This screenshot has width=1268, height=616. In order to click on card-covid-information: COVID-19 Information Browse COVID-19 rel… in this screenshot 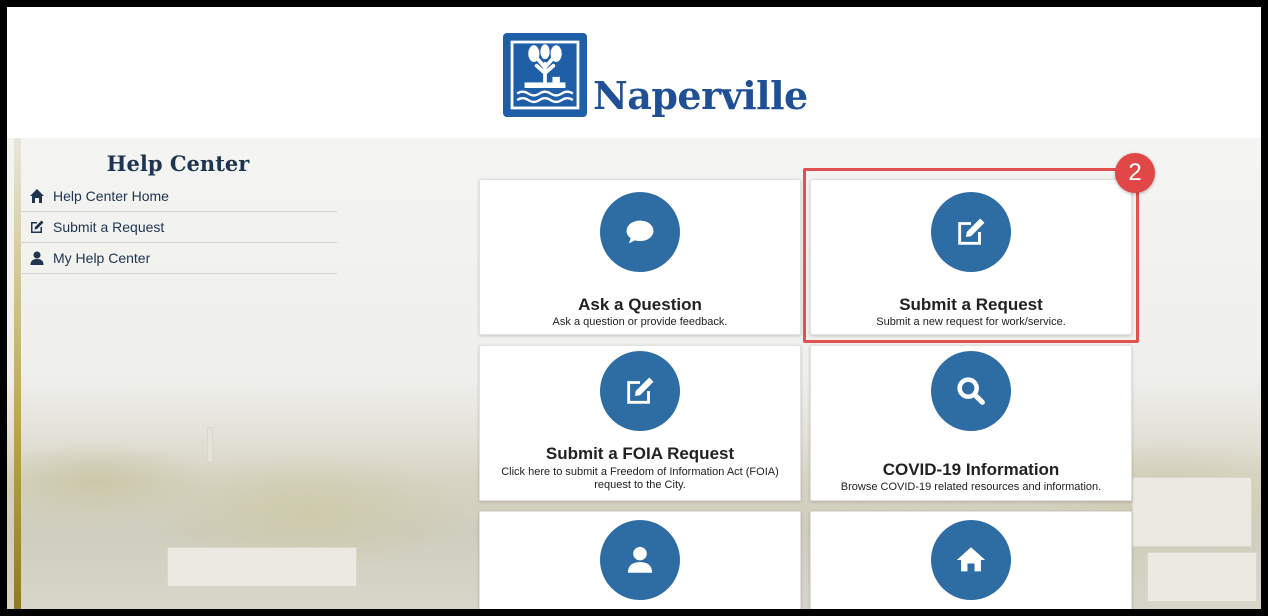, I will do `click(971, 423)`.